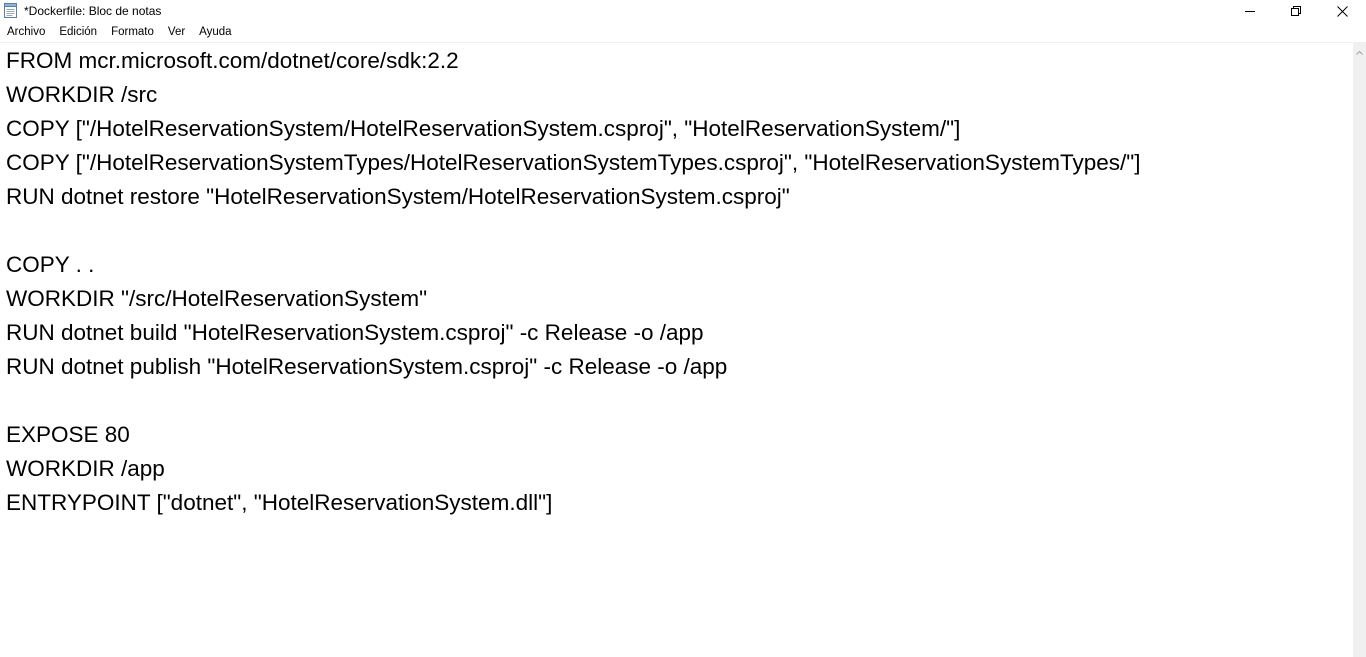 The width and height of the screenshot is (1366, 657). I want to click on minimize-icon, so click(1250, 11).